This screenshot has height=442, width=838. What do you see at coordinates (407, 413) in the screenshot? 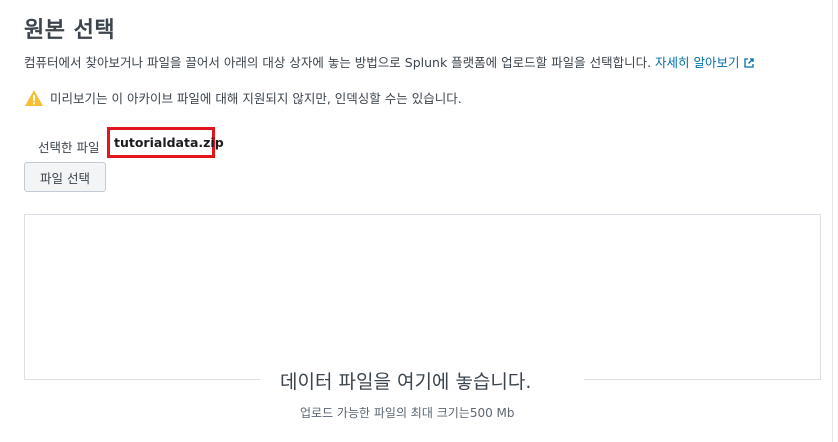
I see `dropzone-size-limit: 업로드 가능한 파일의 최대 크기는500 Mb` at bounding box center [407, 413].